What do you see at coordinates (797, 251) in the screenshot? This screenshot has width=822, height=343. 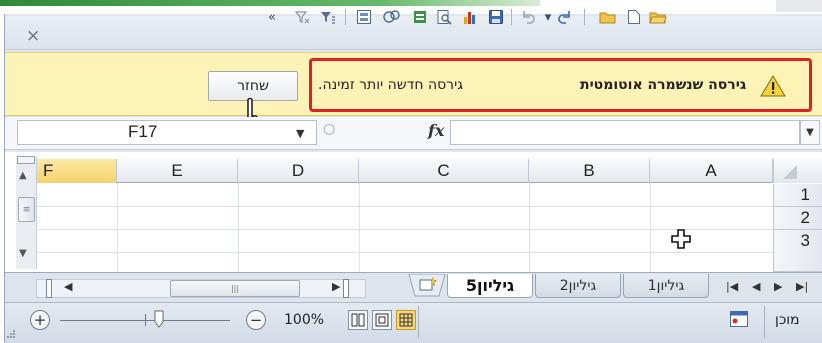 I see `row-header-3: 3` at bounding box center [797, 251].